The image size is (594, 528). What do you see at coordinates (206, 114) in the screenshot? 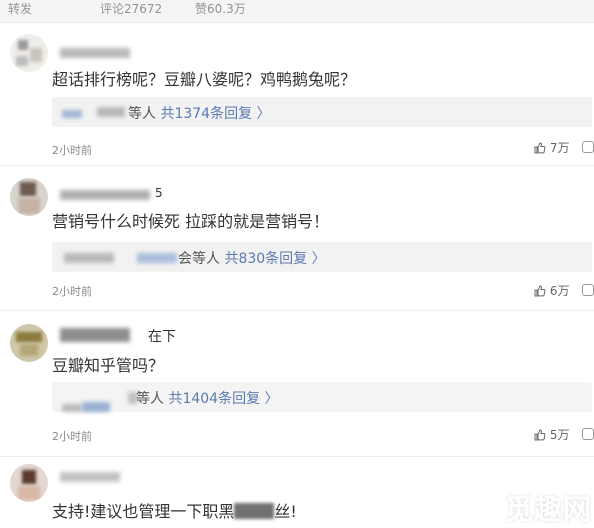
I see `reply-count-link: 共1374条回复` at bounding box center [206, 114].